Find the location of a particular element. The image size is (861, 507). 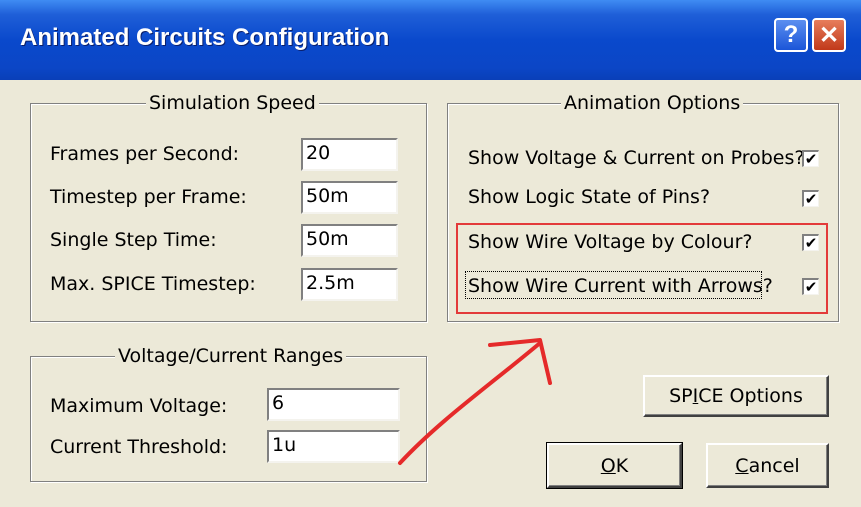

close-button: ✕ is located at coordinates (829, 35).